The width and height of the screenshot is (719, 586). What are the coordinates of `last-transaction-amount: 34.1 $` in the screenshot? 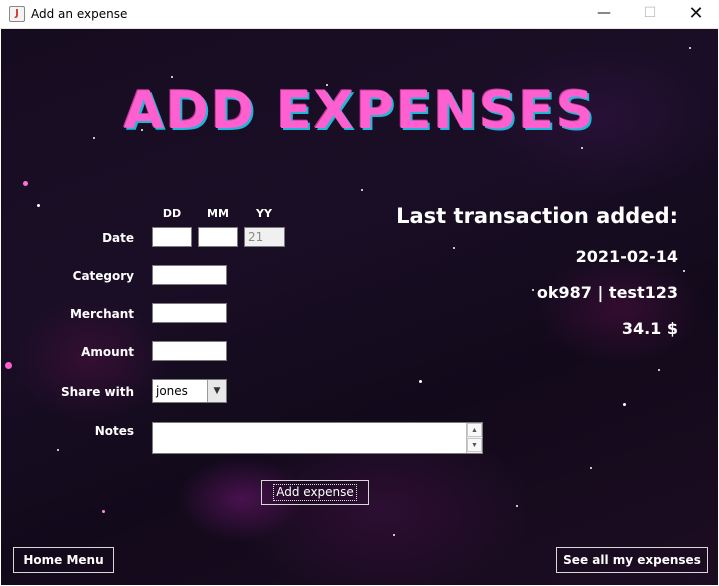 It's located at (649, 328).